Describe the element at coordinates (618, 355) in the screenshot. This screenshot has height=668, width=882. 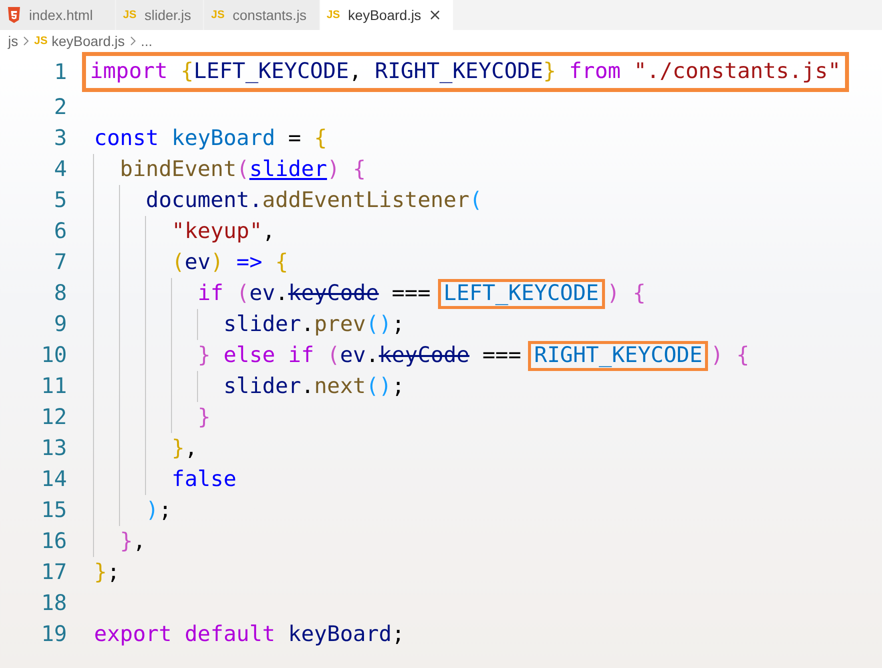
I see `highlighted-code: RIGHT_KEYCODE` at that location.